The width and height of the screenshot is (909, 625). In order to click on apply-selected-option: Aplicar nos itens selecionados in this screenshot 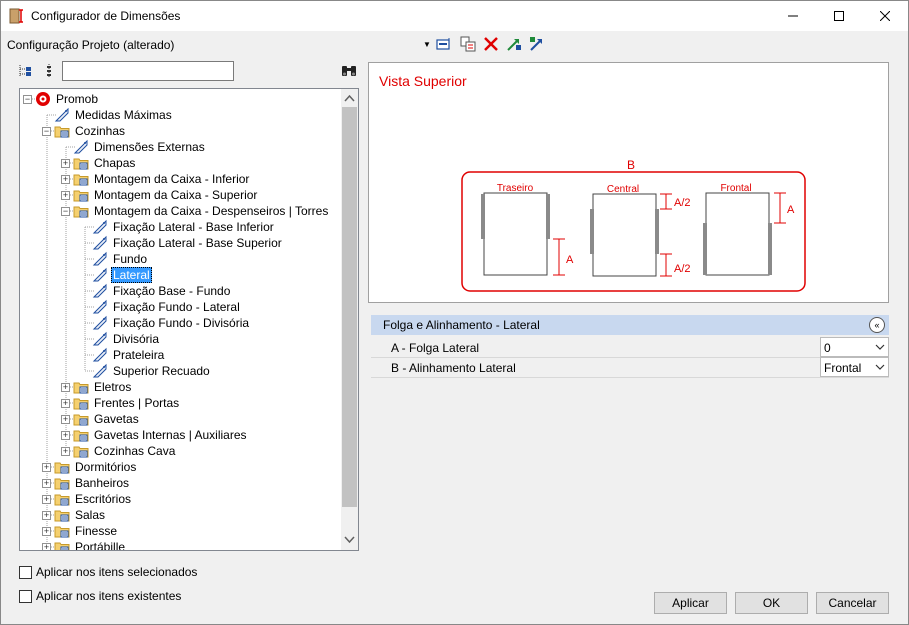, I will do `click(108, 572)`.